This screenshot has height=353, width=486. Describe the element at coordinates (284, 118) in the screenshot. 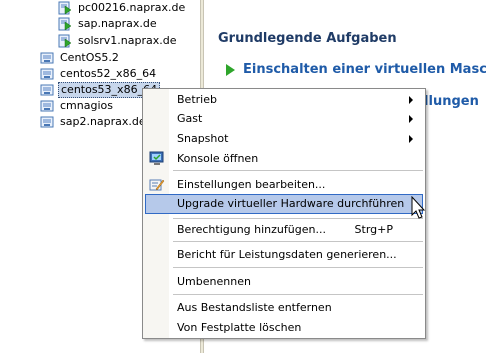

I see `menu-item-gast: Gast` at that location.